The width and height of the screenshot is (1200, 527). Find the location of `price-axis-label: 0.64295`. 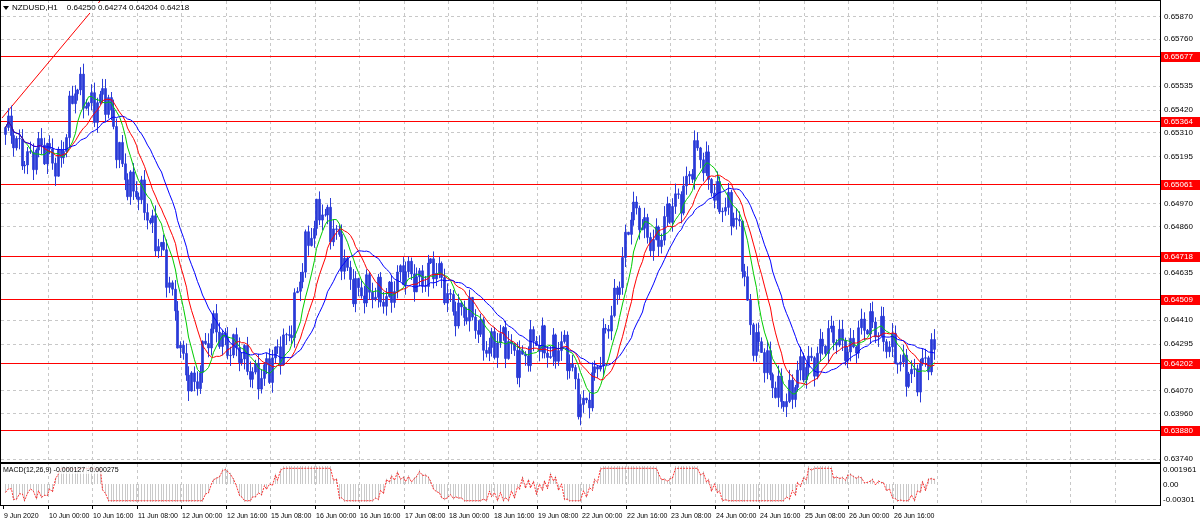

price-axis-label: 0.64295 is located at coordinates (1178, 344).